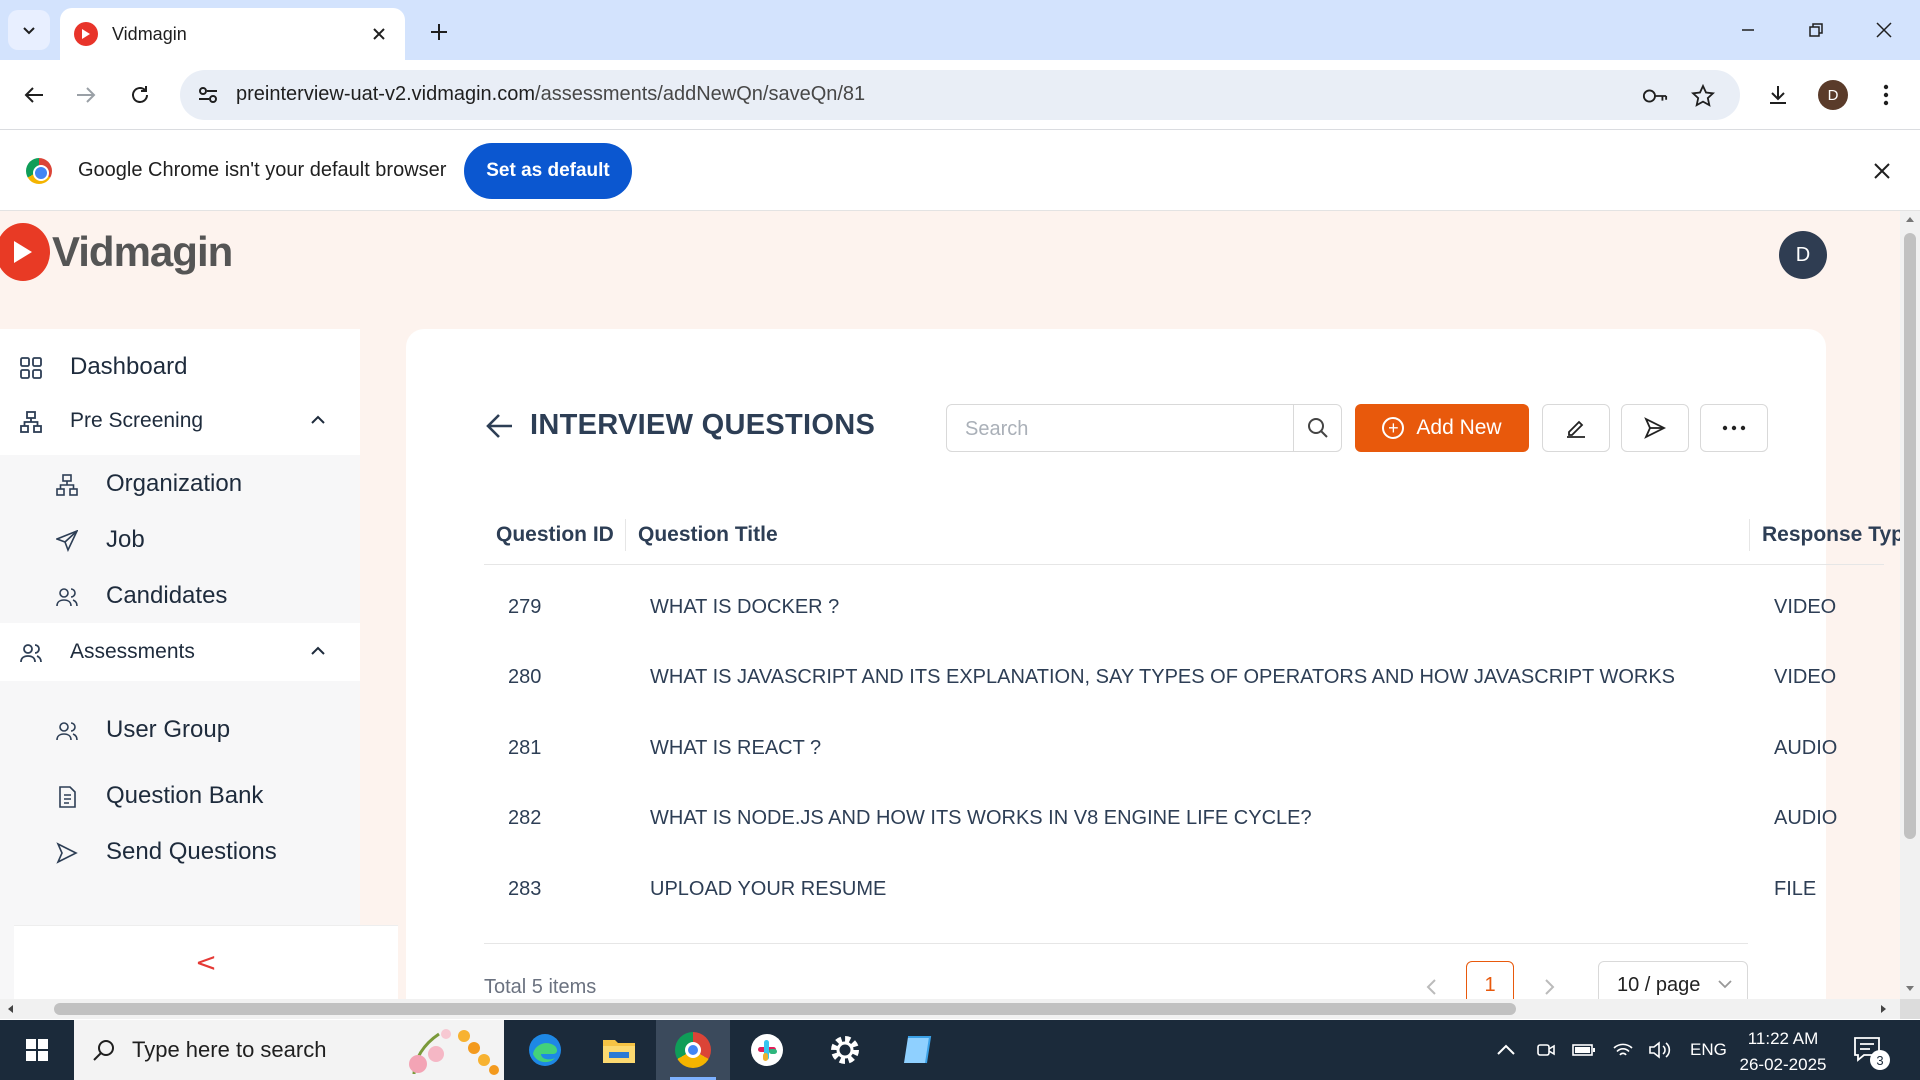 This screenshot has width=1920, height=1080. What do you see at coordinates (500, 426) in the screenshot?
I see `back-arrow-icon` at bounding box center [500, 426].